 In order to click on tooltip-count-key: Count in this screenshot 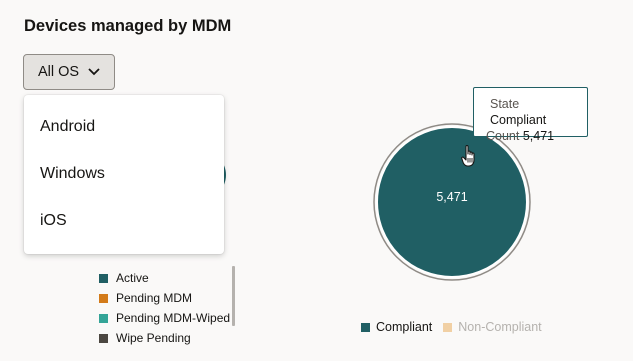, I will do `click(503, 136)`.